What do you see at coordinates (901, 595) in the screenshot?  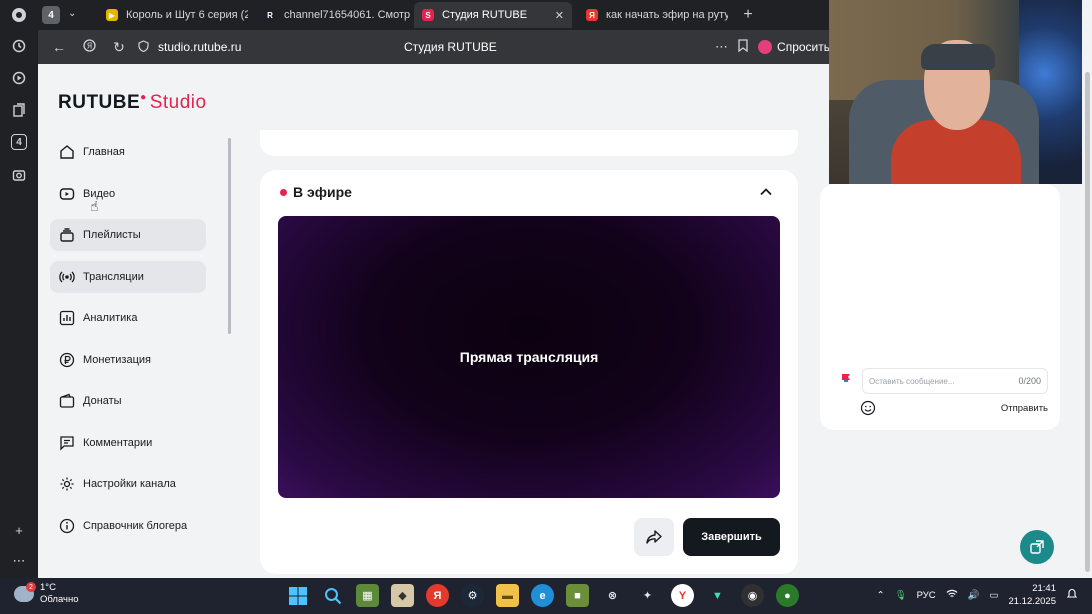 I see `microphone-icon: 🎙` at bounding box center [901, 595].